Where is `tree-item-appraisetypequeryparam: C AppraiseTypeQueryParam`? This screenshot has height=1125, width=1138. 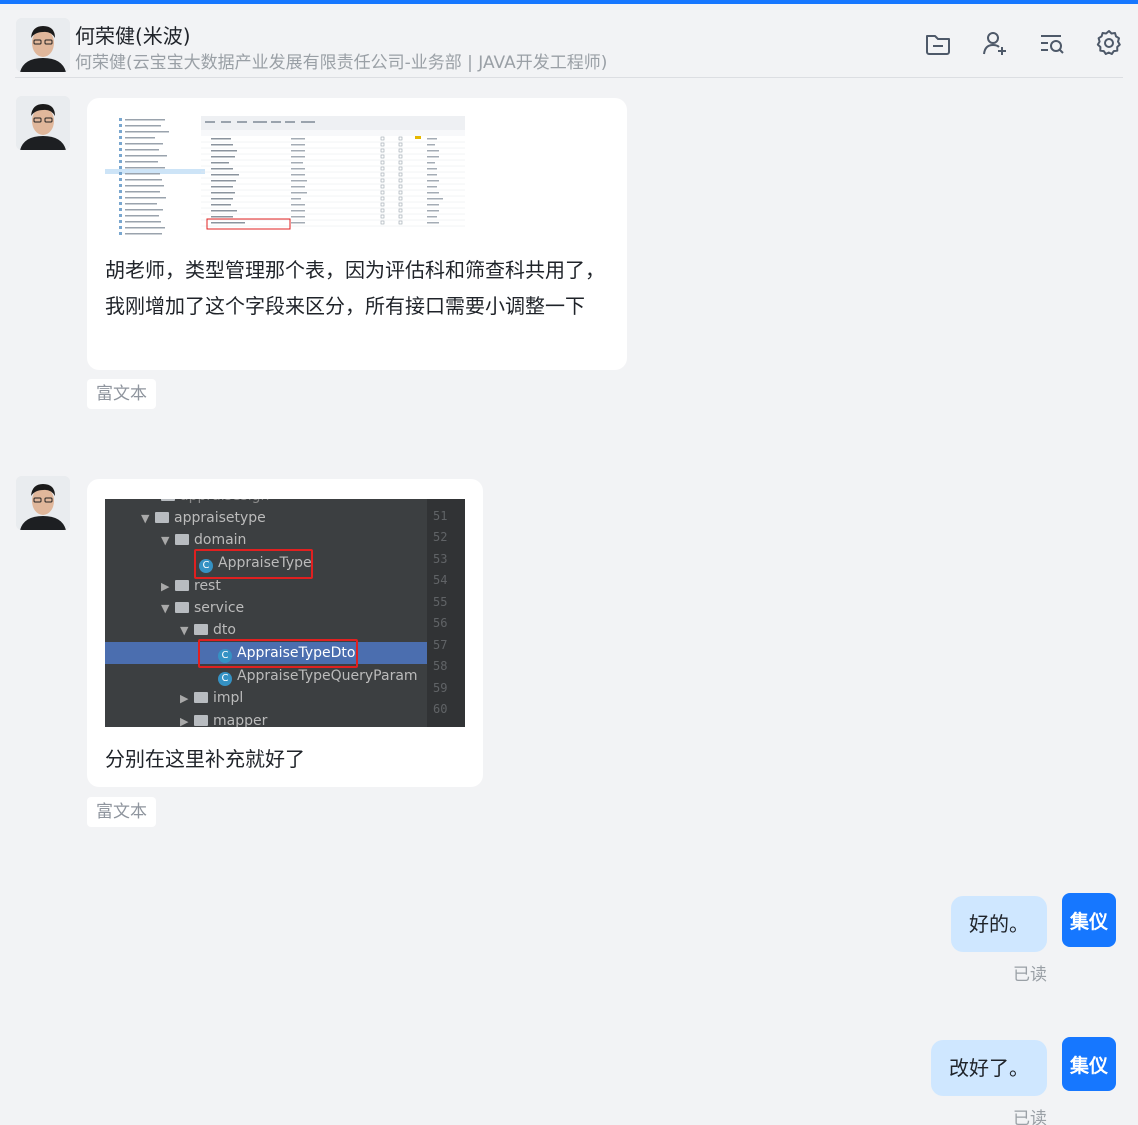 tree-item-appraisetypequeryparam: C AppraiseTypeQueryParam is located at coordinates (266, 676).